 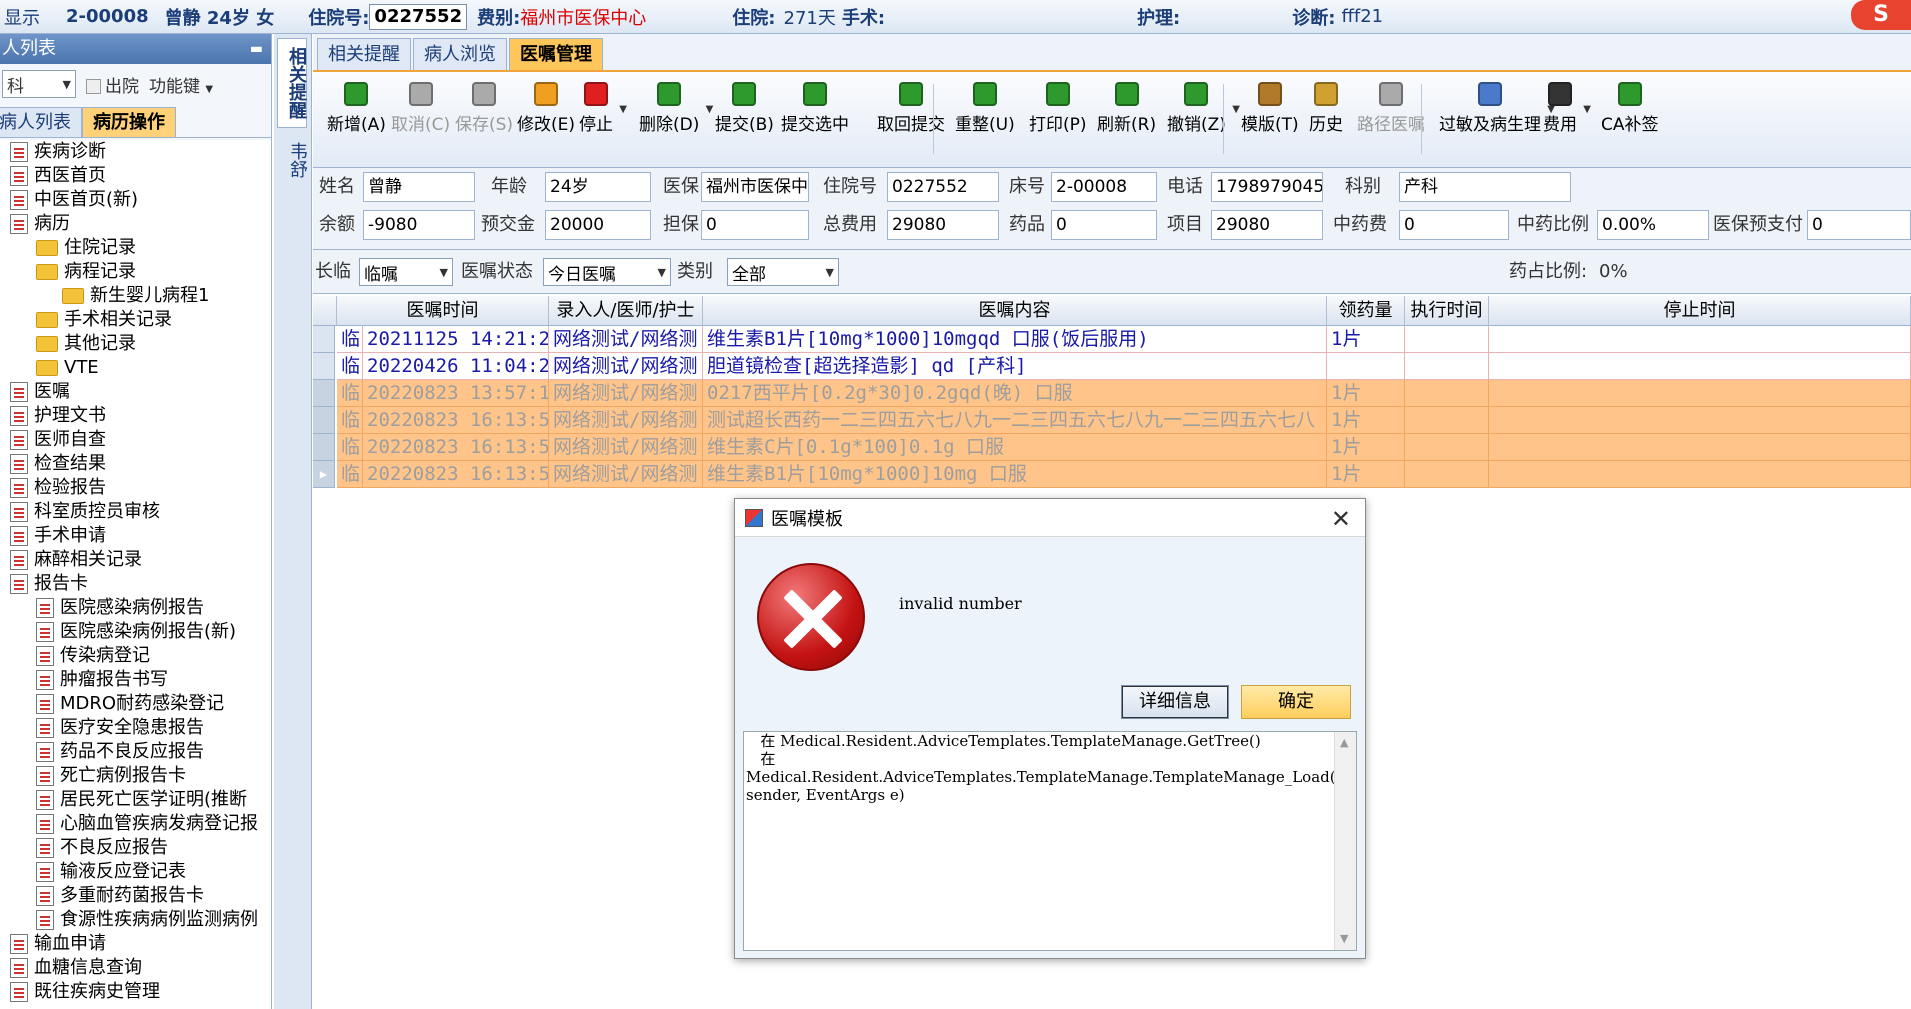 I want to click on toolbar-button-add: 新增(A), so click(x=356, y=120).